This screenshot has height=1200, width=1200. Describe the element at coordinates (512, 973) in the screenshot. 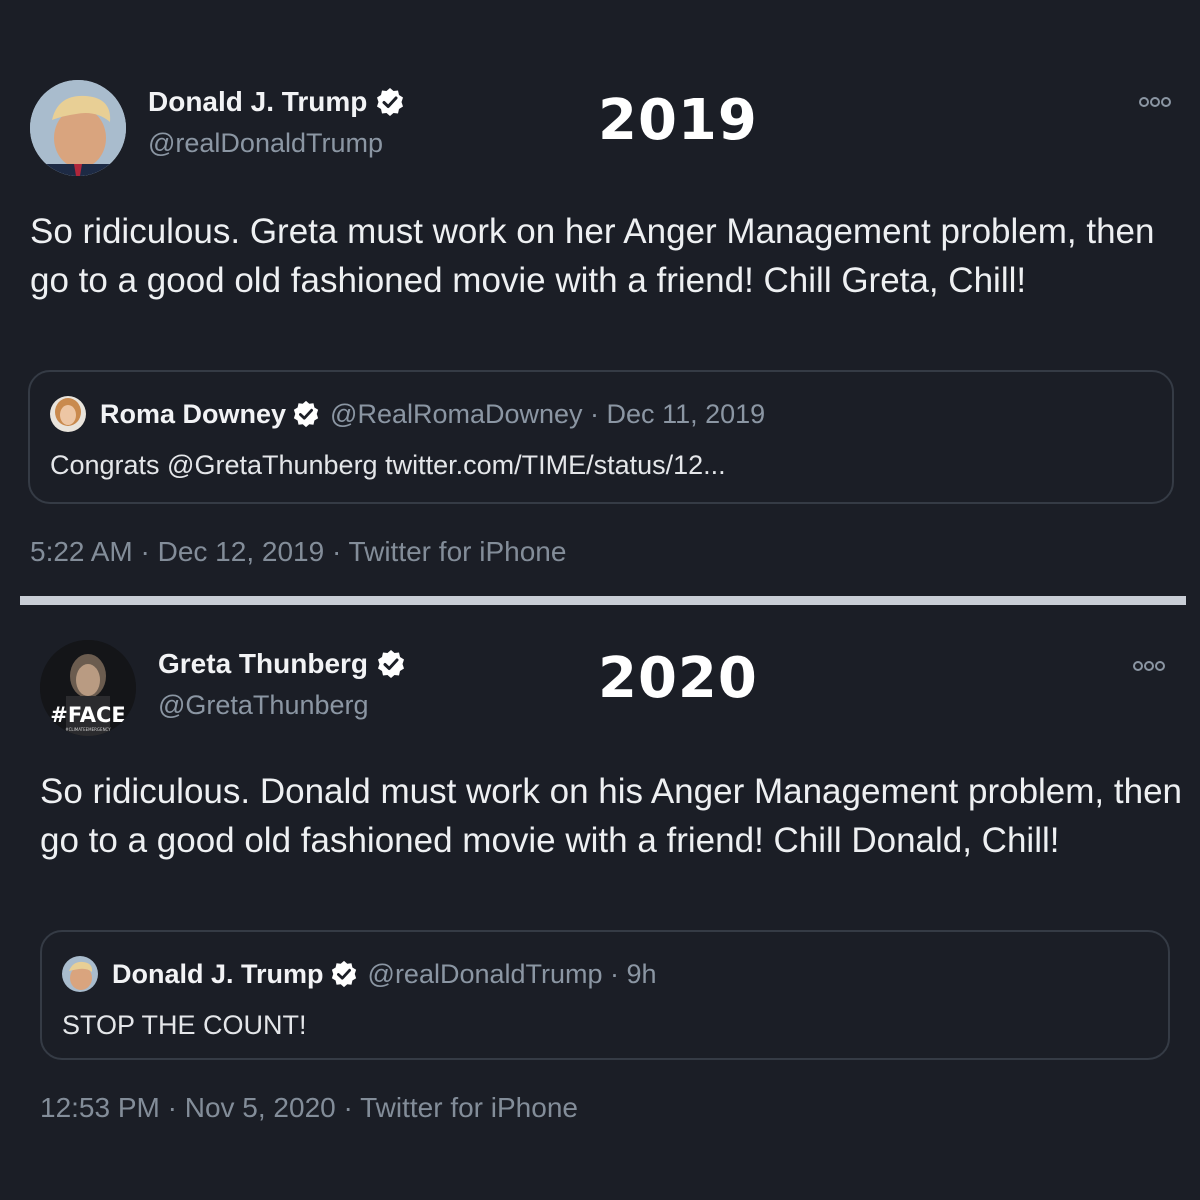

I see `quoted-meta: @realDonaldTrump · 9h` at that location.